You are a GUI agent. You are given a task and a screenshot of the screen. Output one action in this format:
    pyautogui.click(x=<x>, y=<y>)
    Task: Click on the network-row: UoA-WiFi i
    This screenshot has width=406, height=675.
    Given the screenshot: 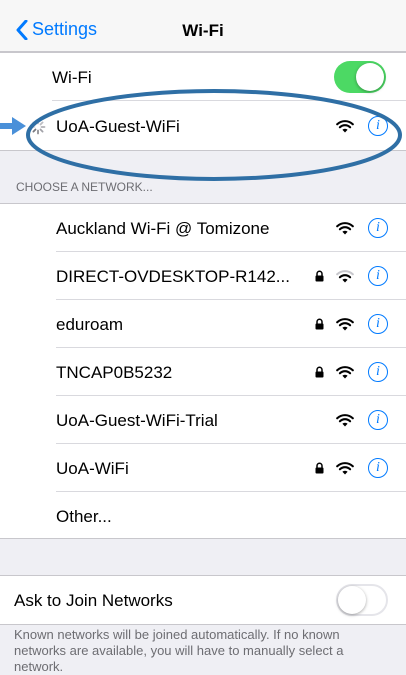 What is the action you would take?
    pyautogui.click(x=203, y=468)
    